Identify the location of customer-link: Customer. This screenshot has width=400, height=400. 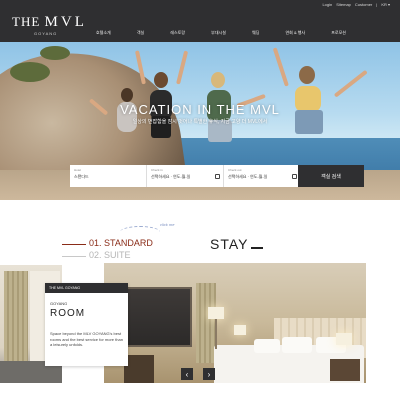
(363, 4).